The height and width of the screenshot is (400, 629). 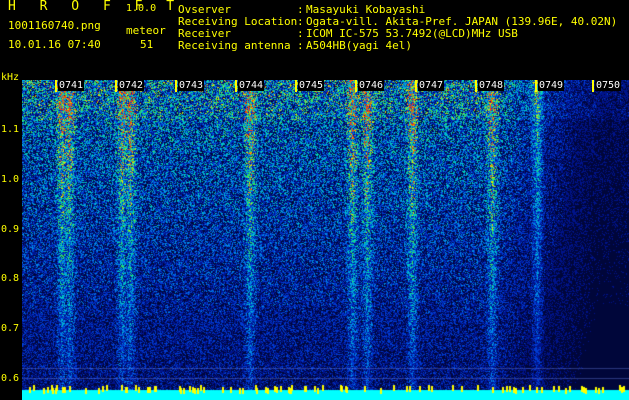 I want to click on time-mark-0742: 0742, so click(x=130, y=86).